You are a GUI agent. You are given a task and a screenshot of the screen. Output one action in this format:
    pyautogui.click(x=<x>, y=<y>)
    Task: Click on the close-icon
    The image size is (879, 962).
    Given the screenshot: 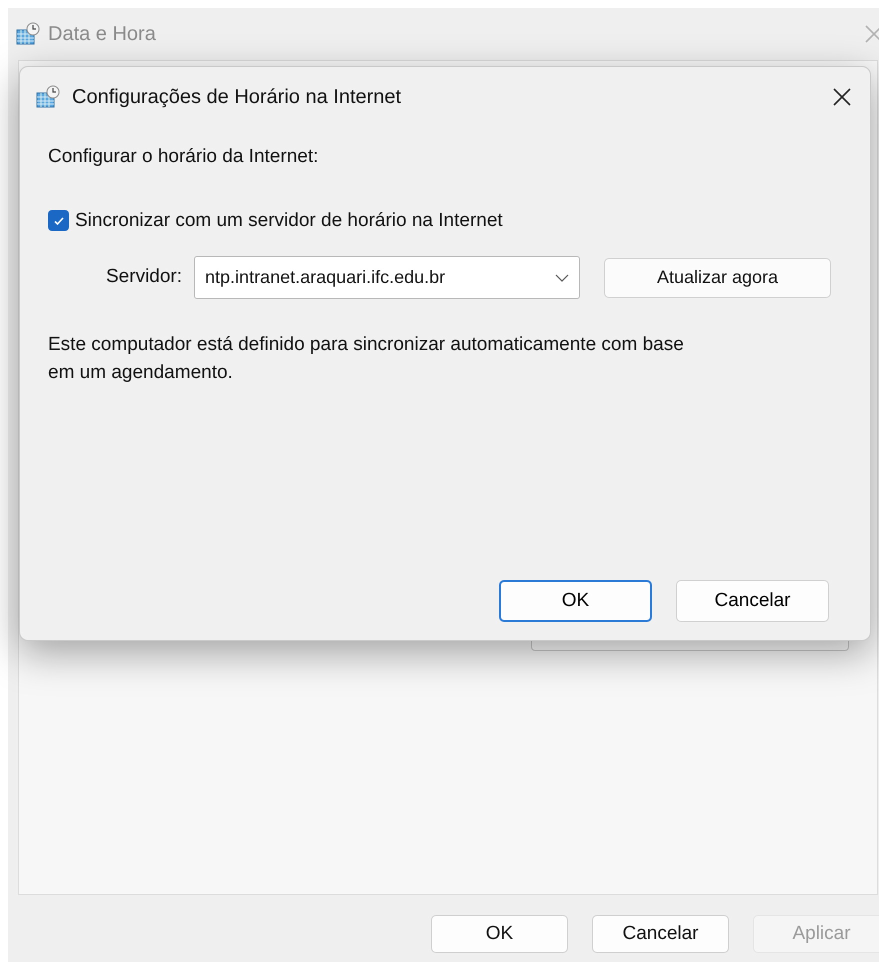 What is the action you would take?
    pyautogui.click(x=842, y=97)
    